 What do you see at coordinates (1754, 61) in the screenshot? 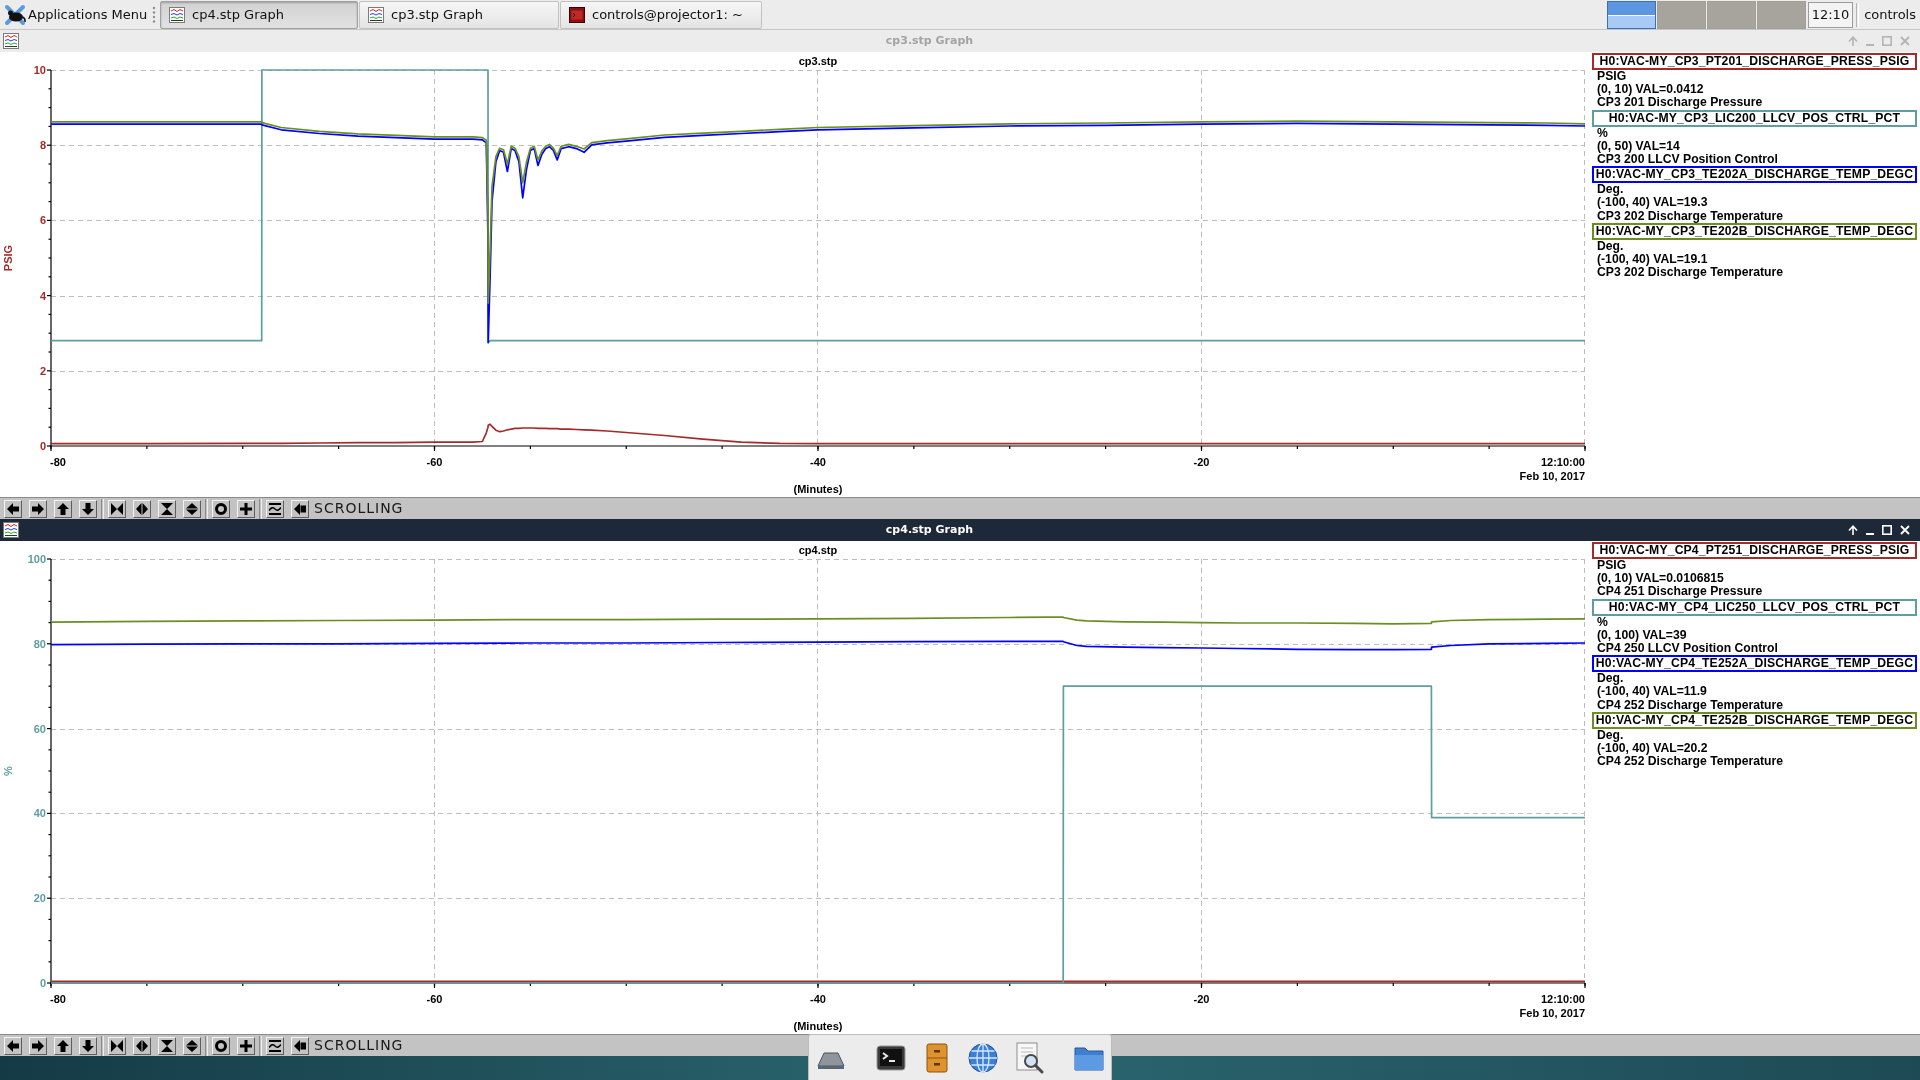
I see `legend-trace-name: H0:VAC-MY_CP3_PT201_DISCHARGE_PRESS_PSIG` at bounding box center [1754, 61].